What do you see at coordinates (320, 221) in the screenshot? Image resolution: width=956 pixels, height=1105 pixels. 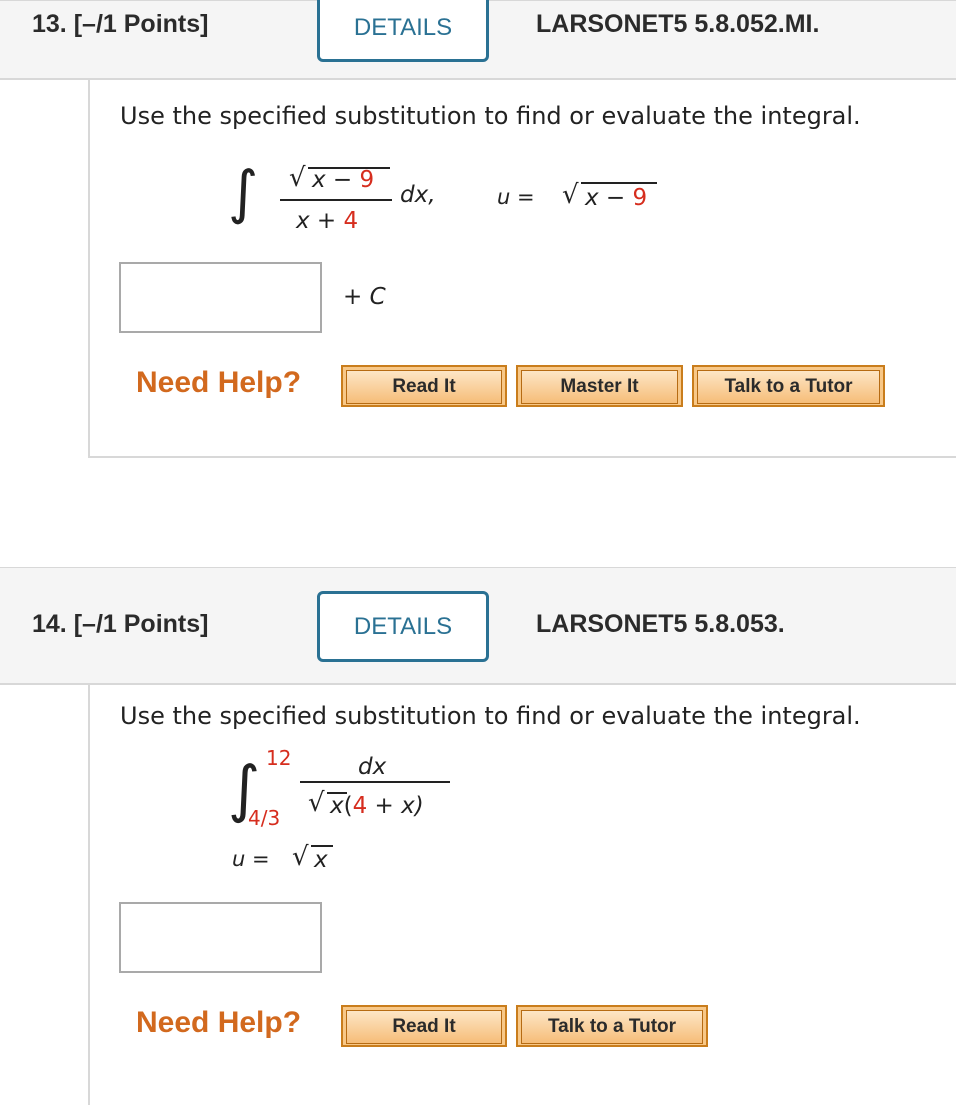 I see `q13-denominator-var: x +` at bounding box center [320, 221].